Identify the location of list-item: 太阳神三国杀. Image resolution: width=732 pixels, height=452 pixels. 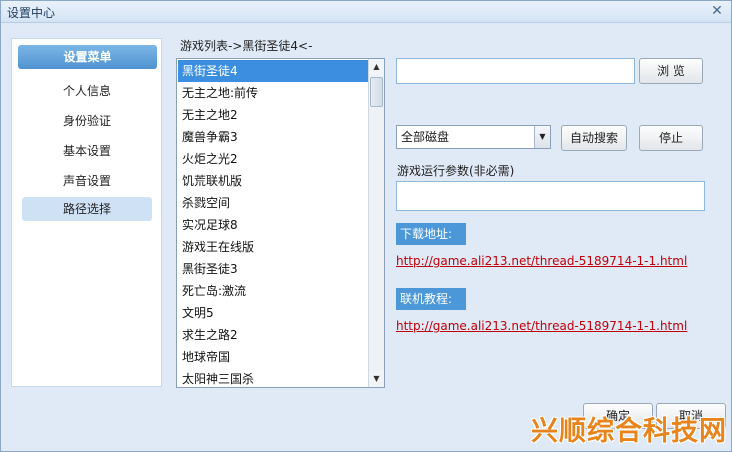
(273, 377).